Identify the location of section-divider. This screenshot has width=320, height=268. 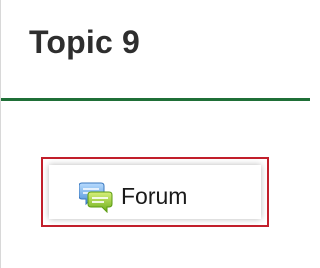
(155, 99).